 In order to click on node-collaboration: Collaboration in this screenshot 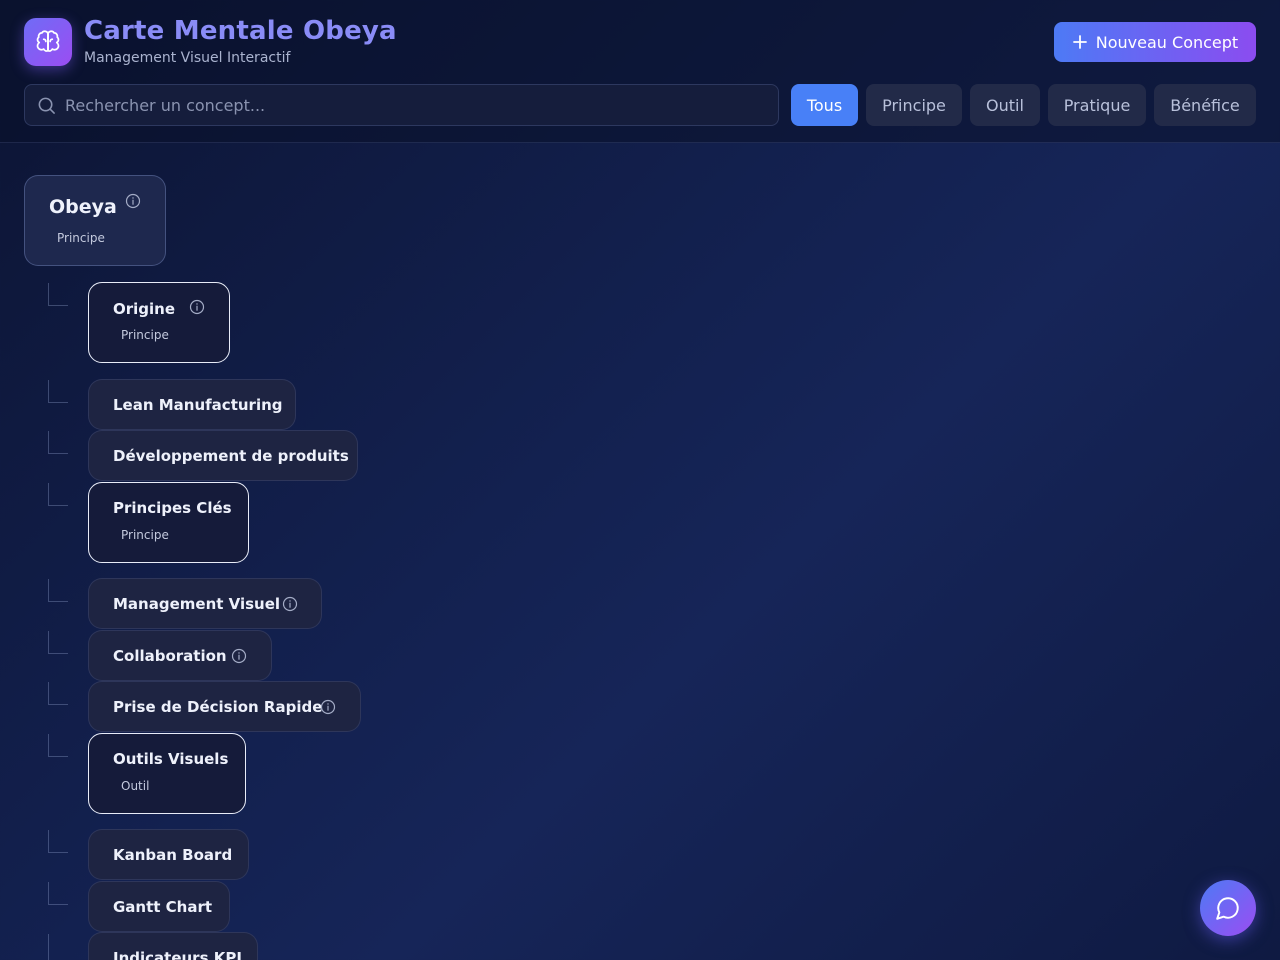, I will do `click(180, 655)`.